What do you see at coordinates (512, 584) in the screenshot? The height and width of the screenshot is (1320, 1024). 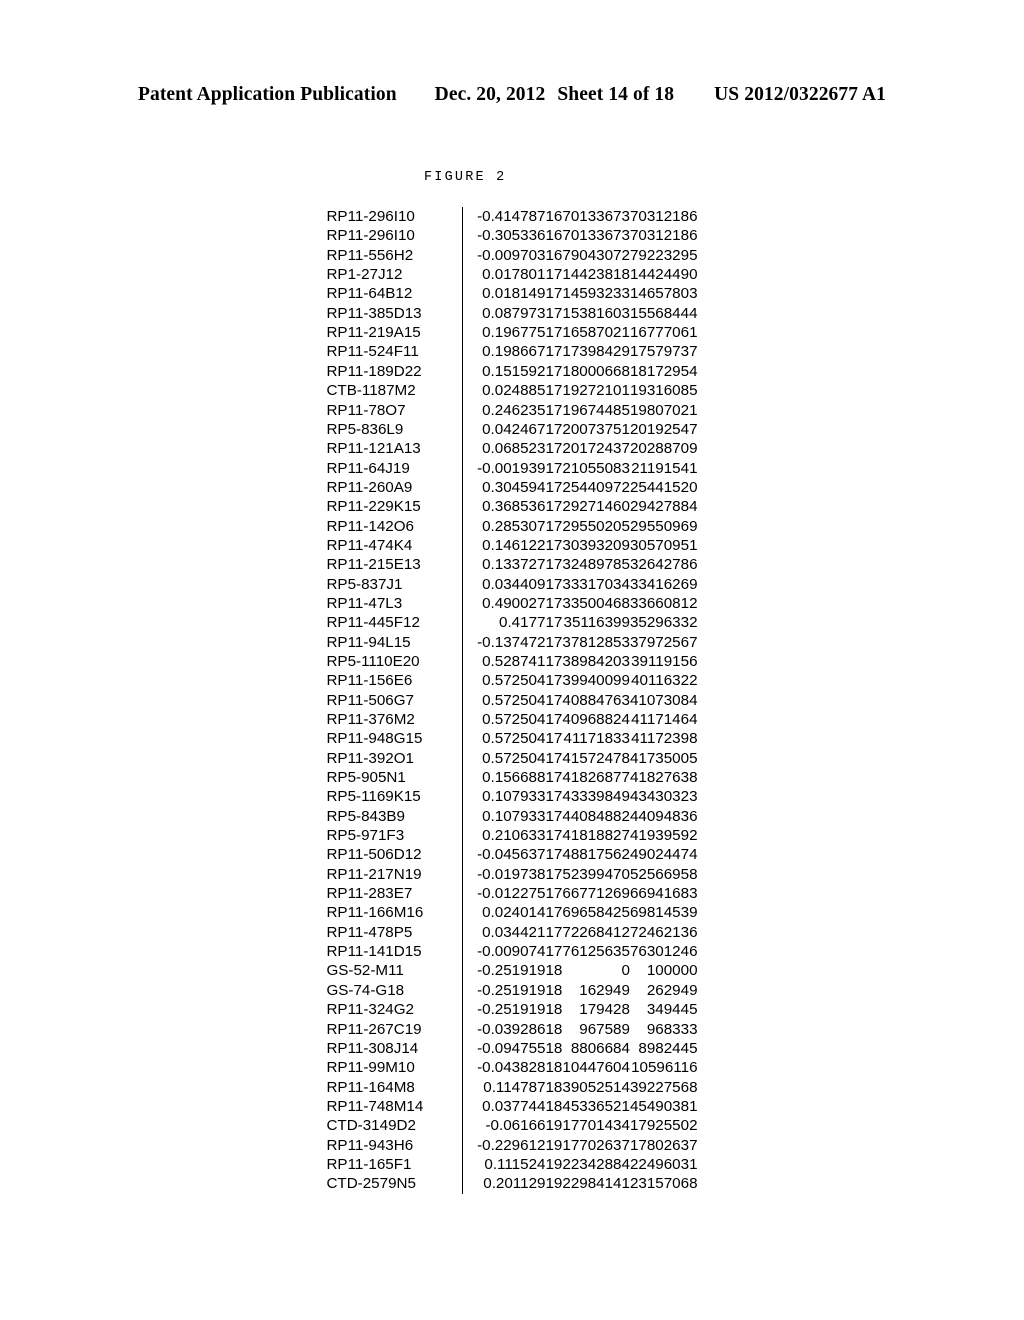 I see `table-row: RP5-837J1 0.034409 17 33317034 33416269` at bounding box center [512, 584].